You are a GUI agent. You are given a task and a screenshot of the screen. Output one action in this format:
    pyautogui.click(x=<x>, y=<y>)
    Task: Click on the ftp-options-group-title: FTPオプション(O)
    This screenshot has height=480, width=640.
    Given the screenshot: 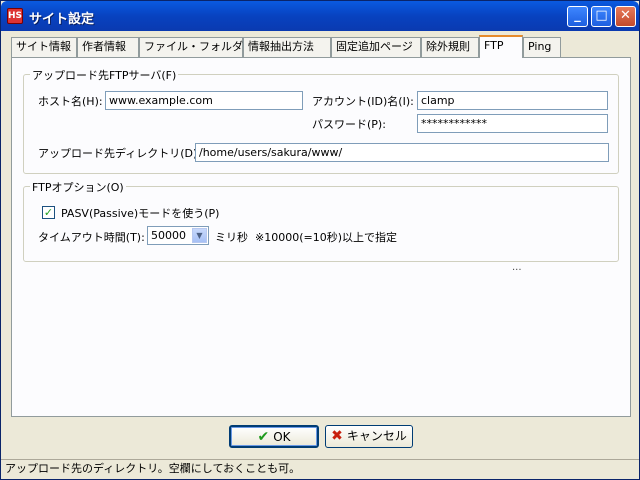 What is the action you would take?
    pyautogui.click(x=78, y=187)
    